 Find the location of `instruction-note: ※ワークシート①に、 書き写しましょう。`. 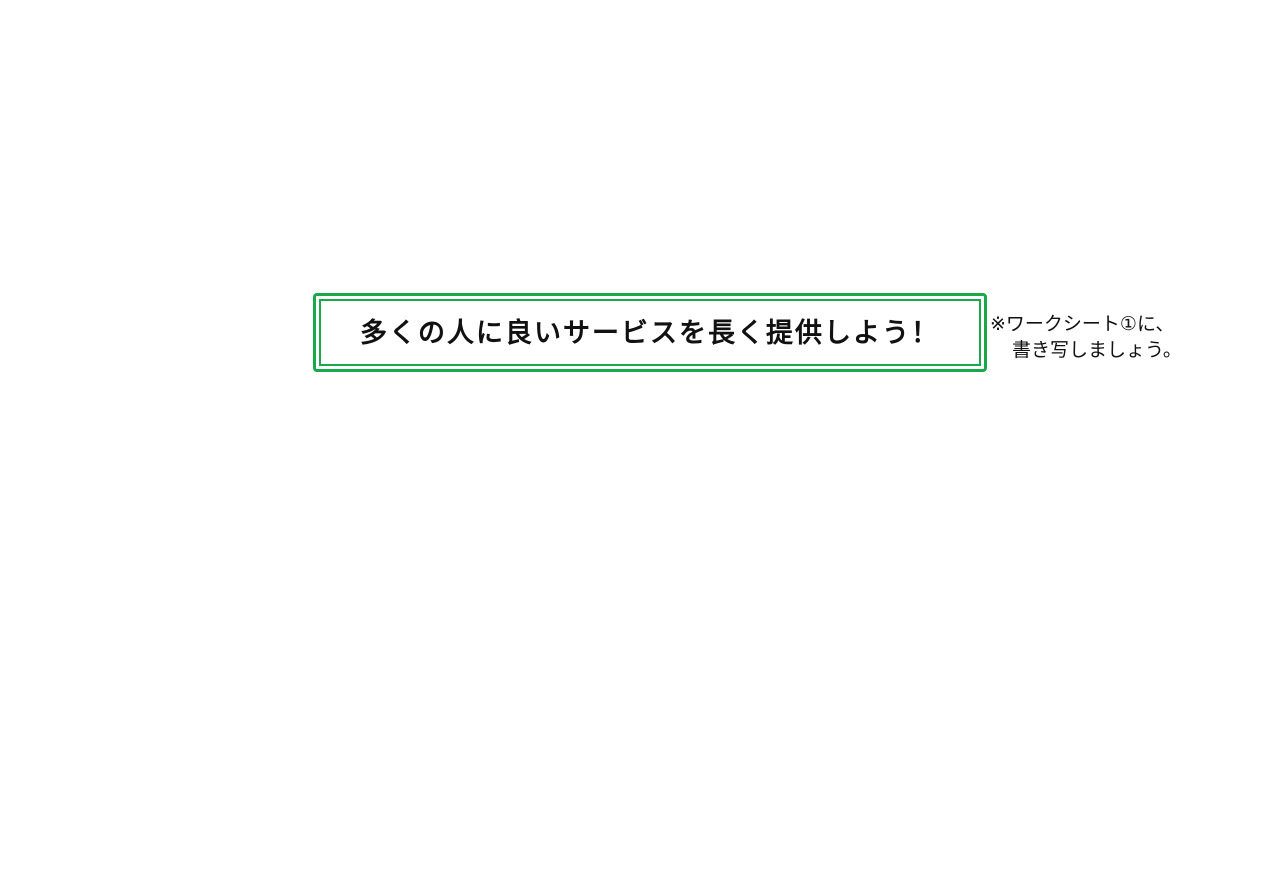

instruction-note: ※ワークシート①に、 書き写しましょう。 is located at coordinates (1110, 337).